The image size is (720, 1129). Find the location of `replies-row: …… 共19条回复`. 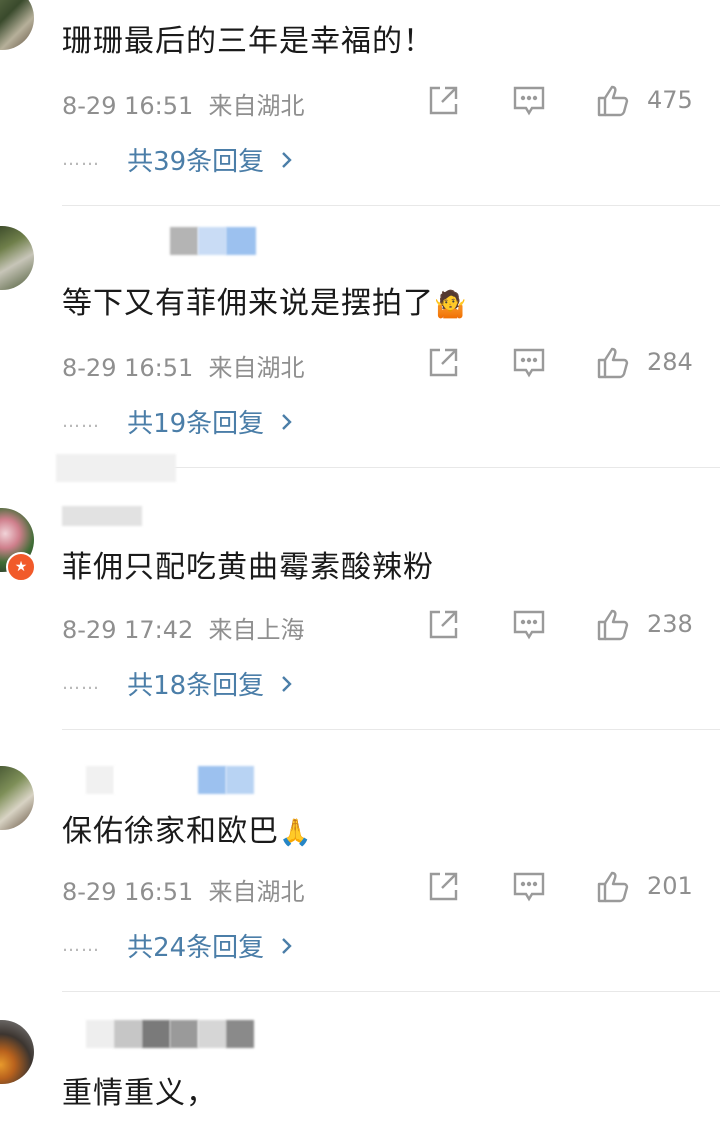

replies-row: …… 共19条回复 is located at coordinates (177, 421).